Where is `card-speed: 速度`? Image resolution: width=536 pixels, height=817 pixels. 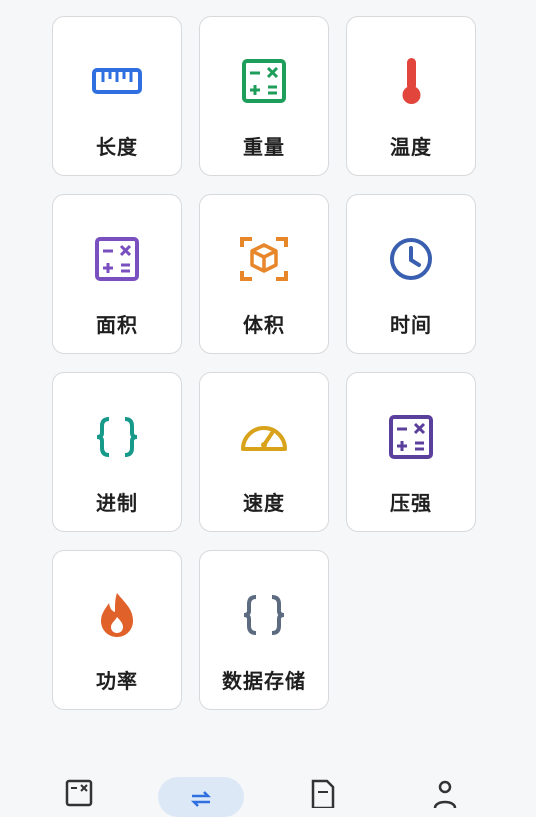 card-speed: 速度 is located at coordinates (264, 452).